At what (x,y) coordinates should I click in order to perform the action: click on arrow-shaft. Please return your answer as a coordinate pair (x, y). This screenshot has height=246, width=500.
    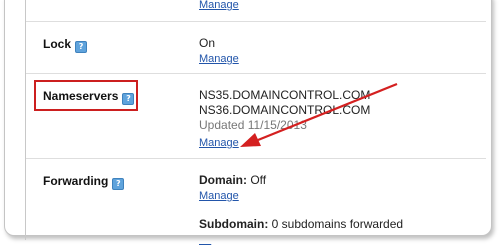
    Looking at the image, I should click on (327, 112).